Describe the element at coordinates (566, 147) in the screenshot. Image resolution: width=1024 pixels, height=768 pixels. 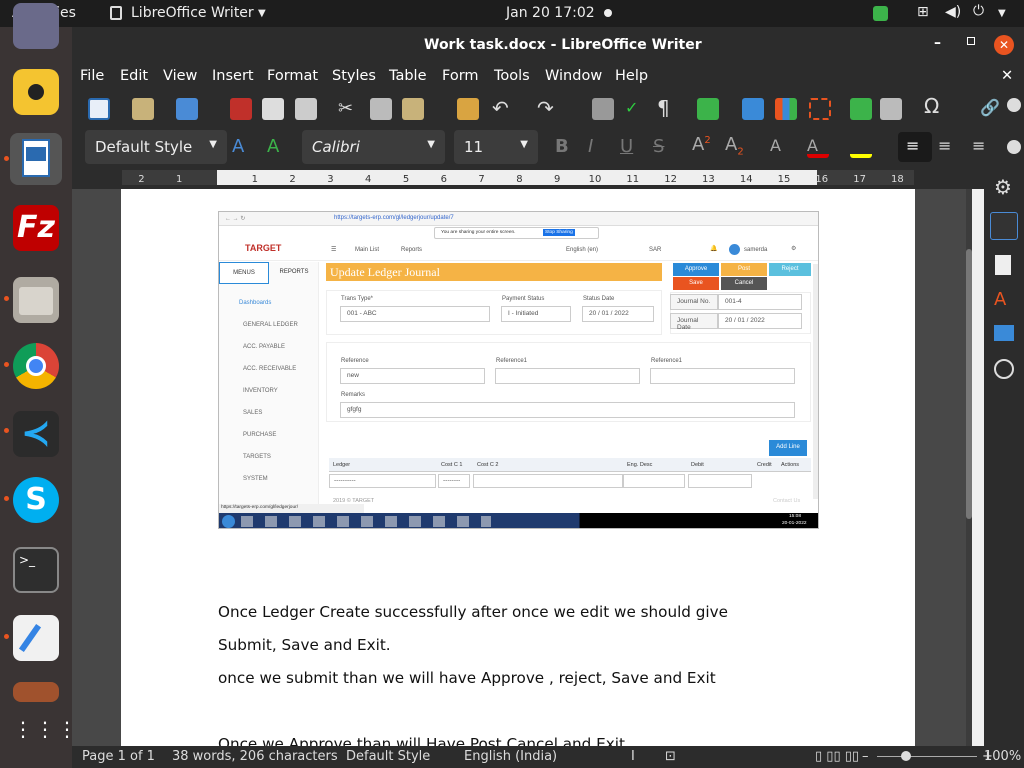
I see `bold-icon: B` at that location.